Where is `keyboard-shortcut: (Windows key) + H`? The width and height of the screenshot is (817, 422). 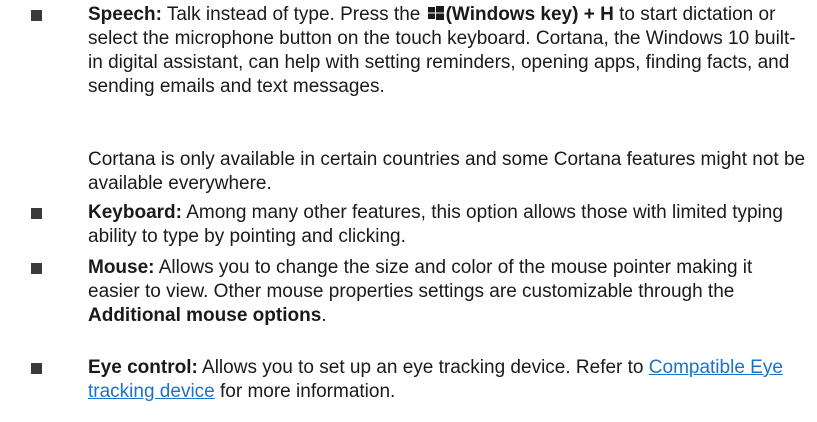
keyboard-shortcut: (Windows key) + H is located at coordinates (529, 14).